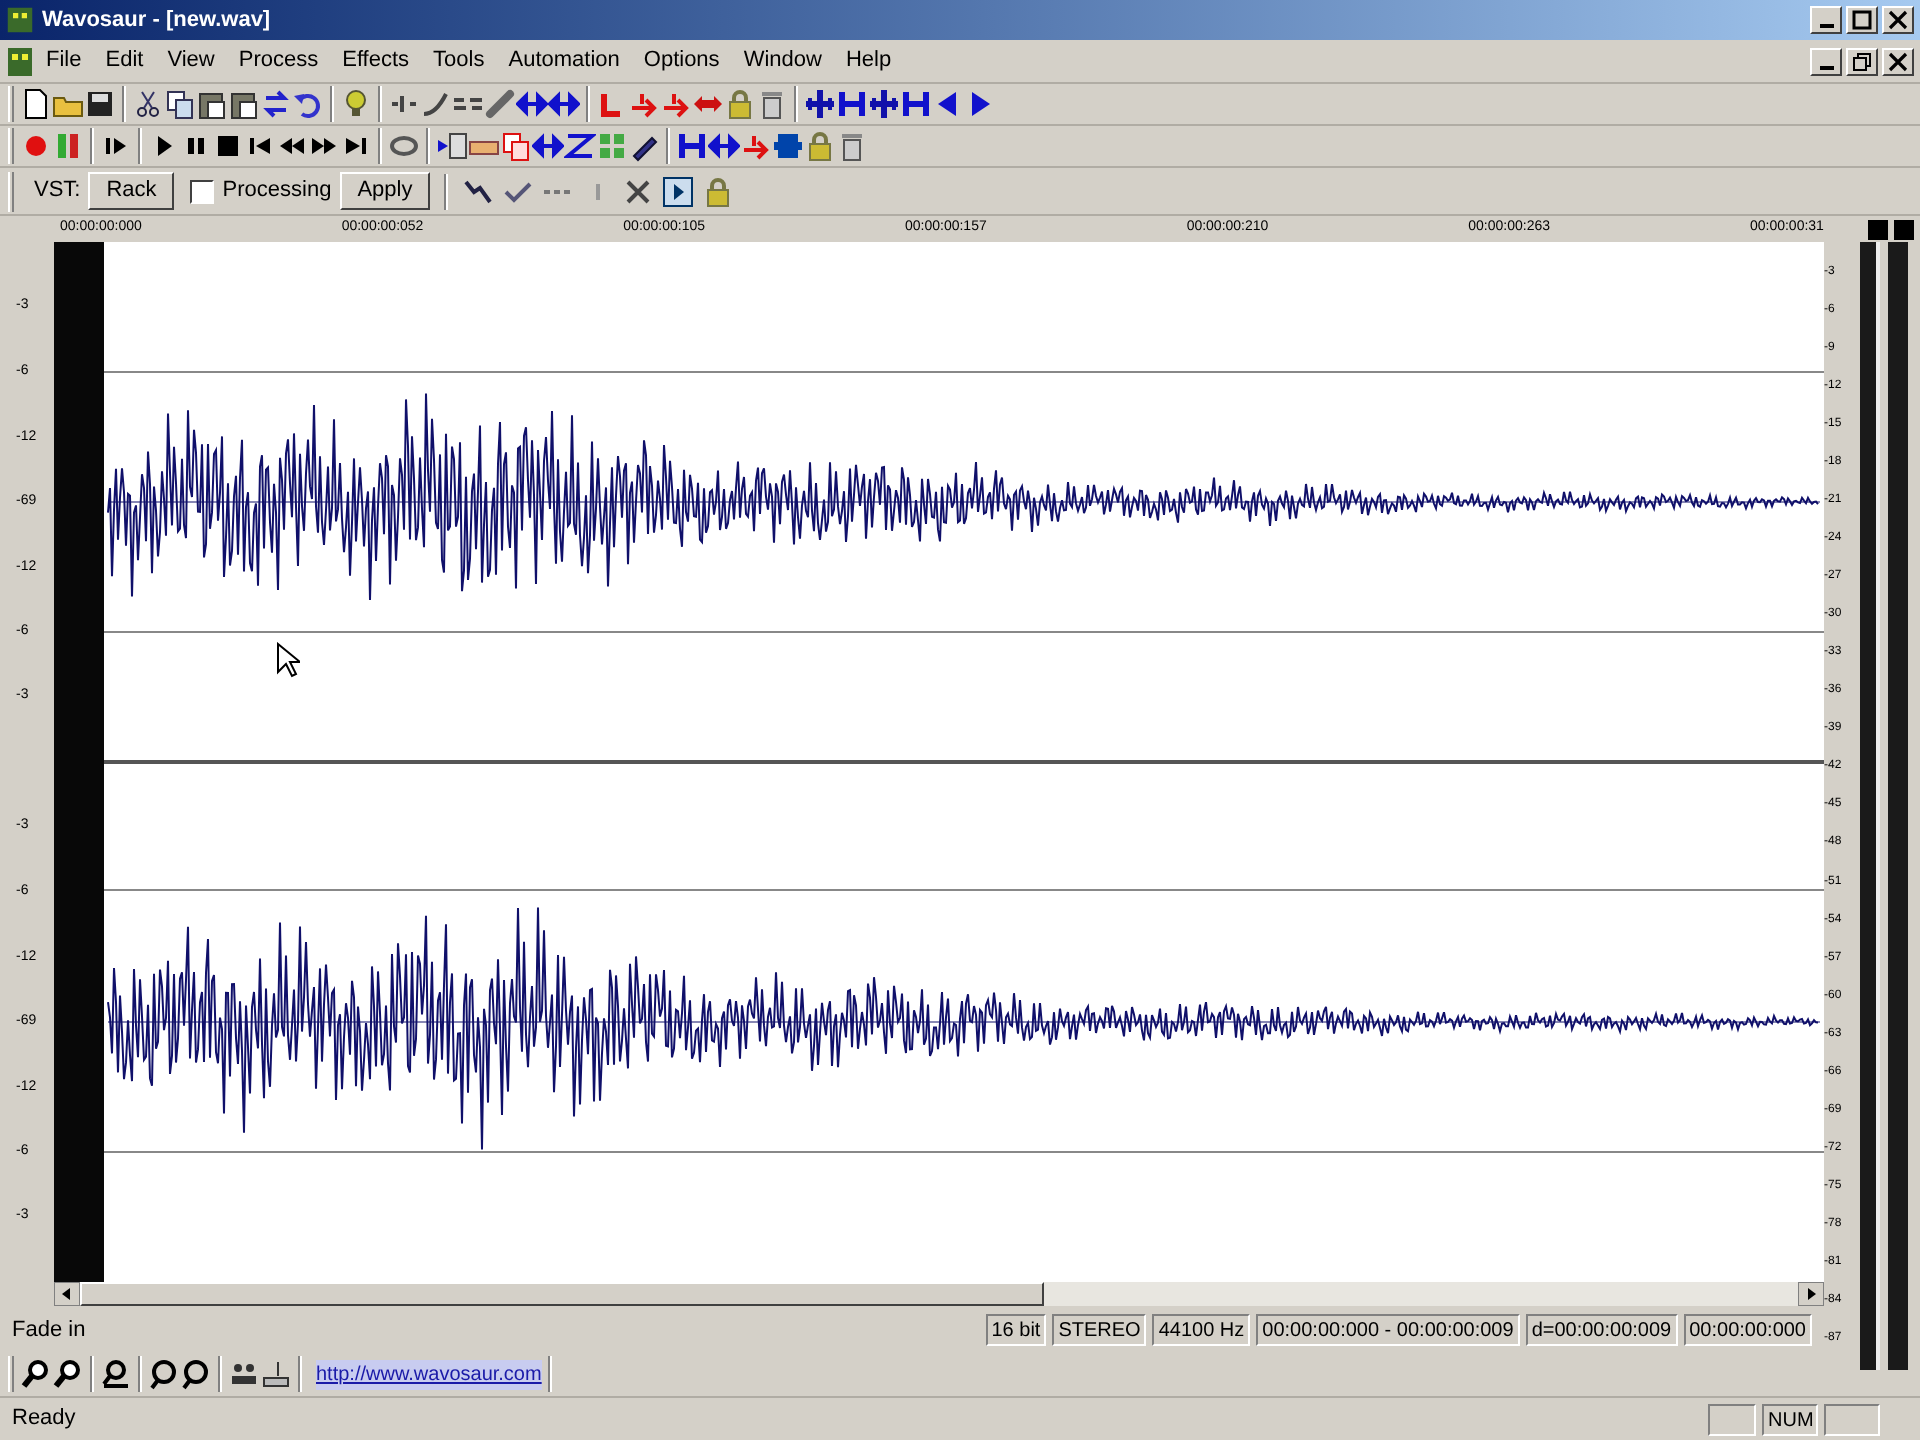  What do you see at coordinates (276, 104) in the screenshot?
I see `swap-arrows-icon` at bounding box center [276, 104].